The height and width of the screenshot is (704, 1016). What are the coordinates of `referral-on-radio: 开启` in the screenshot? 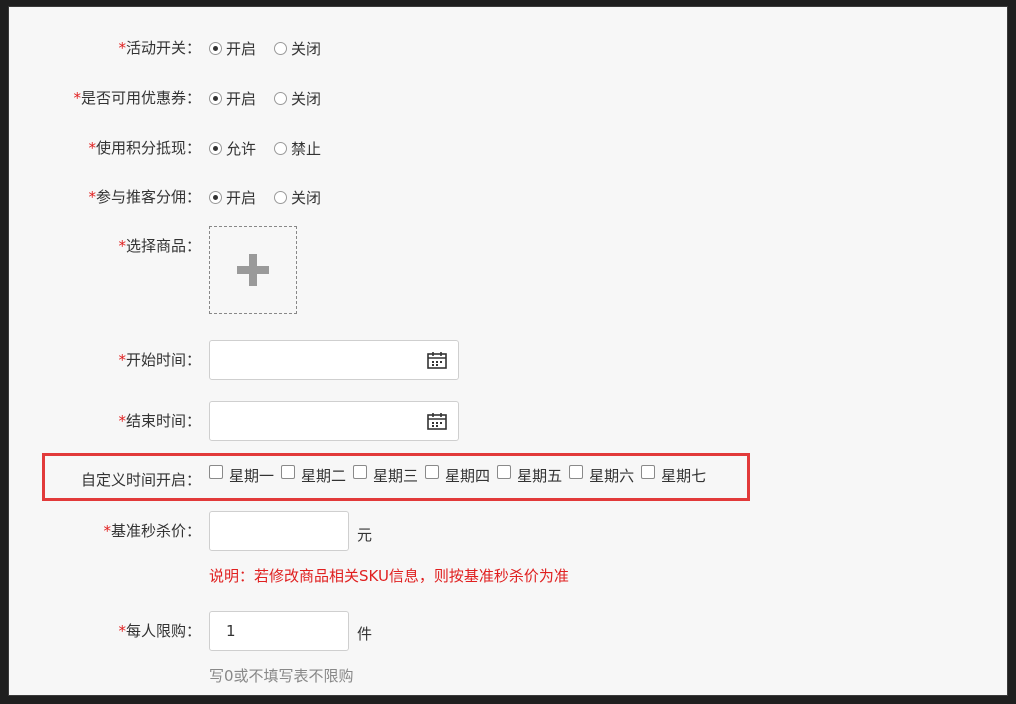 It's located at (232, 197).